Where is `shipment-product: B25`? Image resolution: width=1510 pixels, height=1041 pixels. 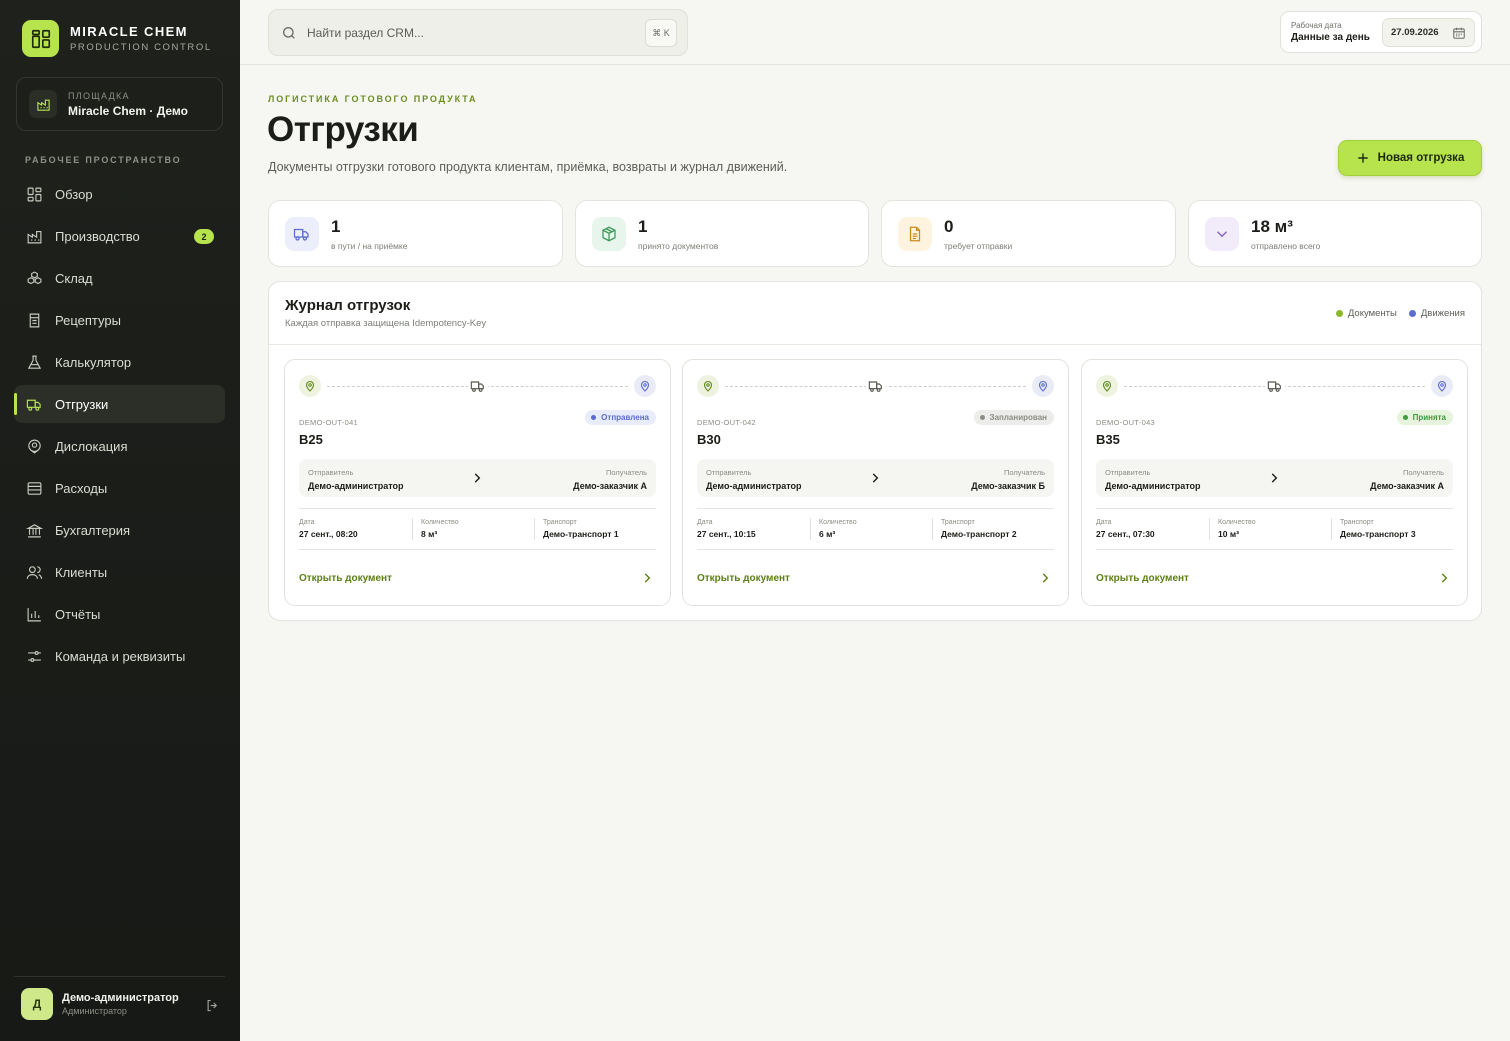 shipment-product: B25 is located at coordinates (311, 439).